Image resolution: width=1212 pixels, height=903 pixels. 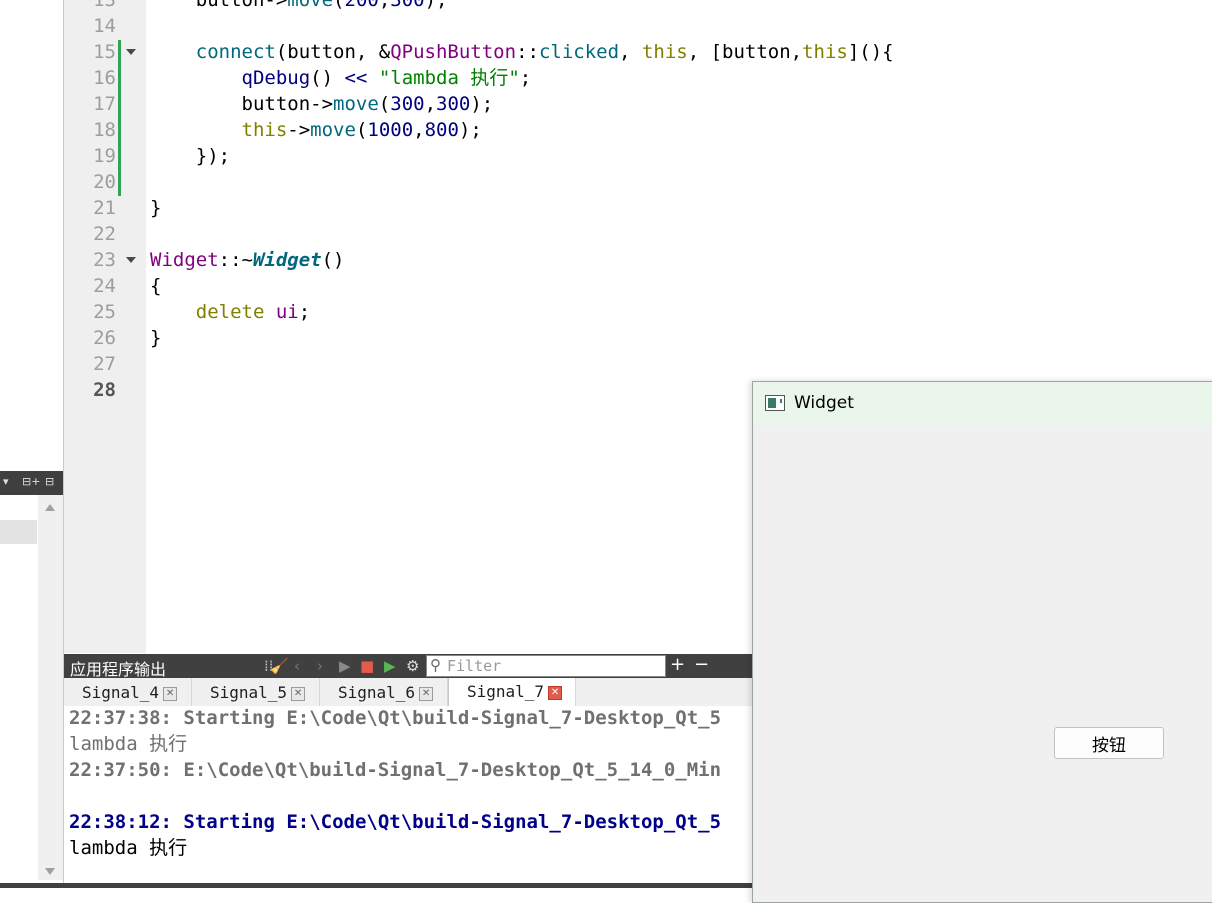 I want to click on left-panel-scrollbar, so click(x=50, y=687).